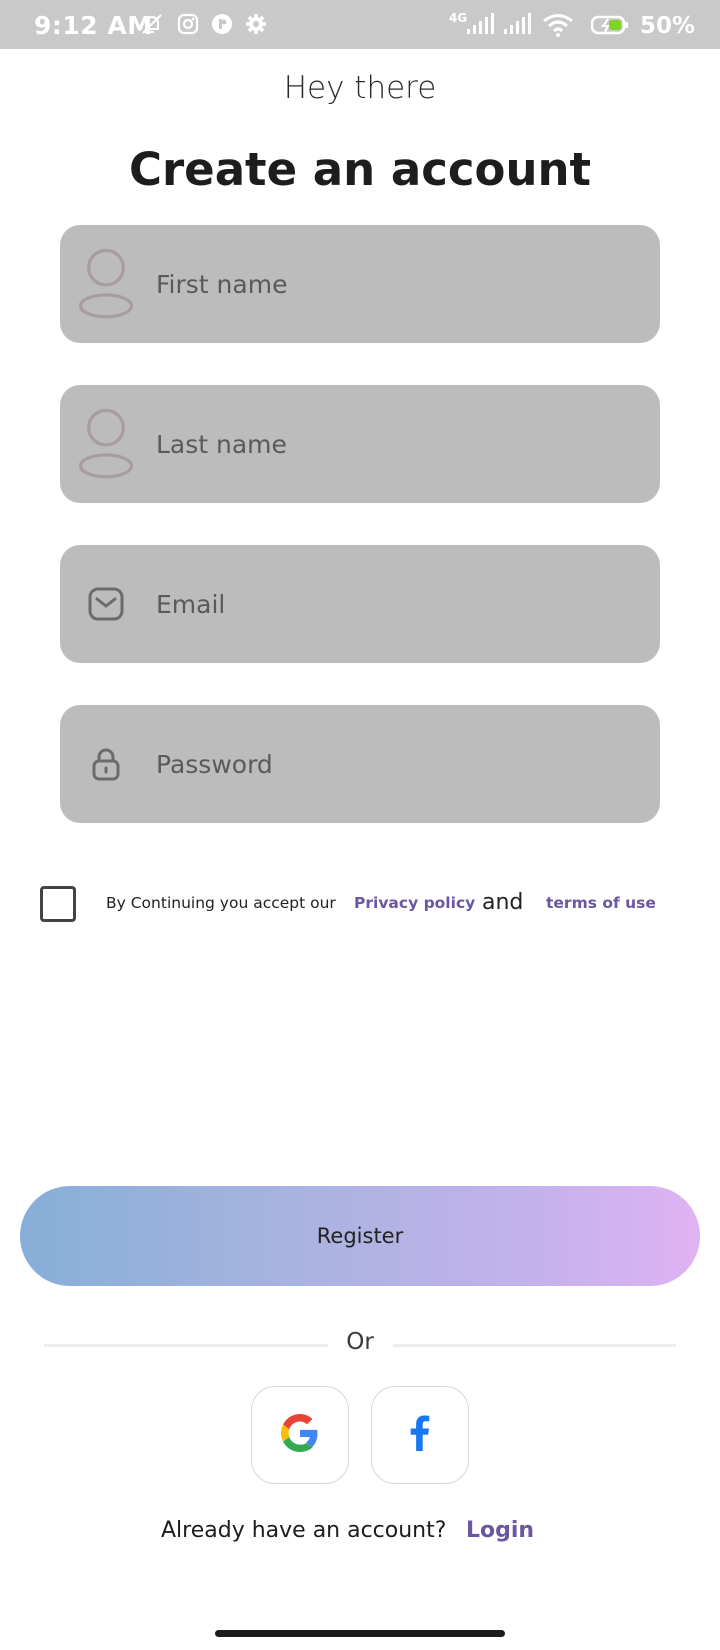 The height and width of the screenshot is (1650, 720). I want to click on divider-line-left, so click(186, 1345).